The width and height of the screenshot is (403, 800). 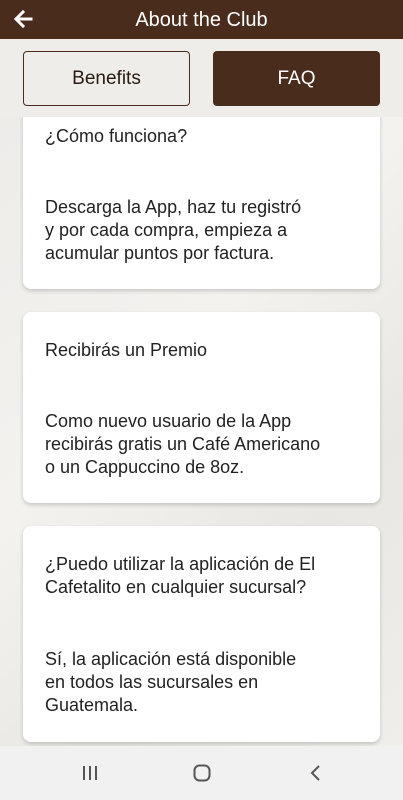 I want to click on recents-button, so click(x=90, y=773).